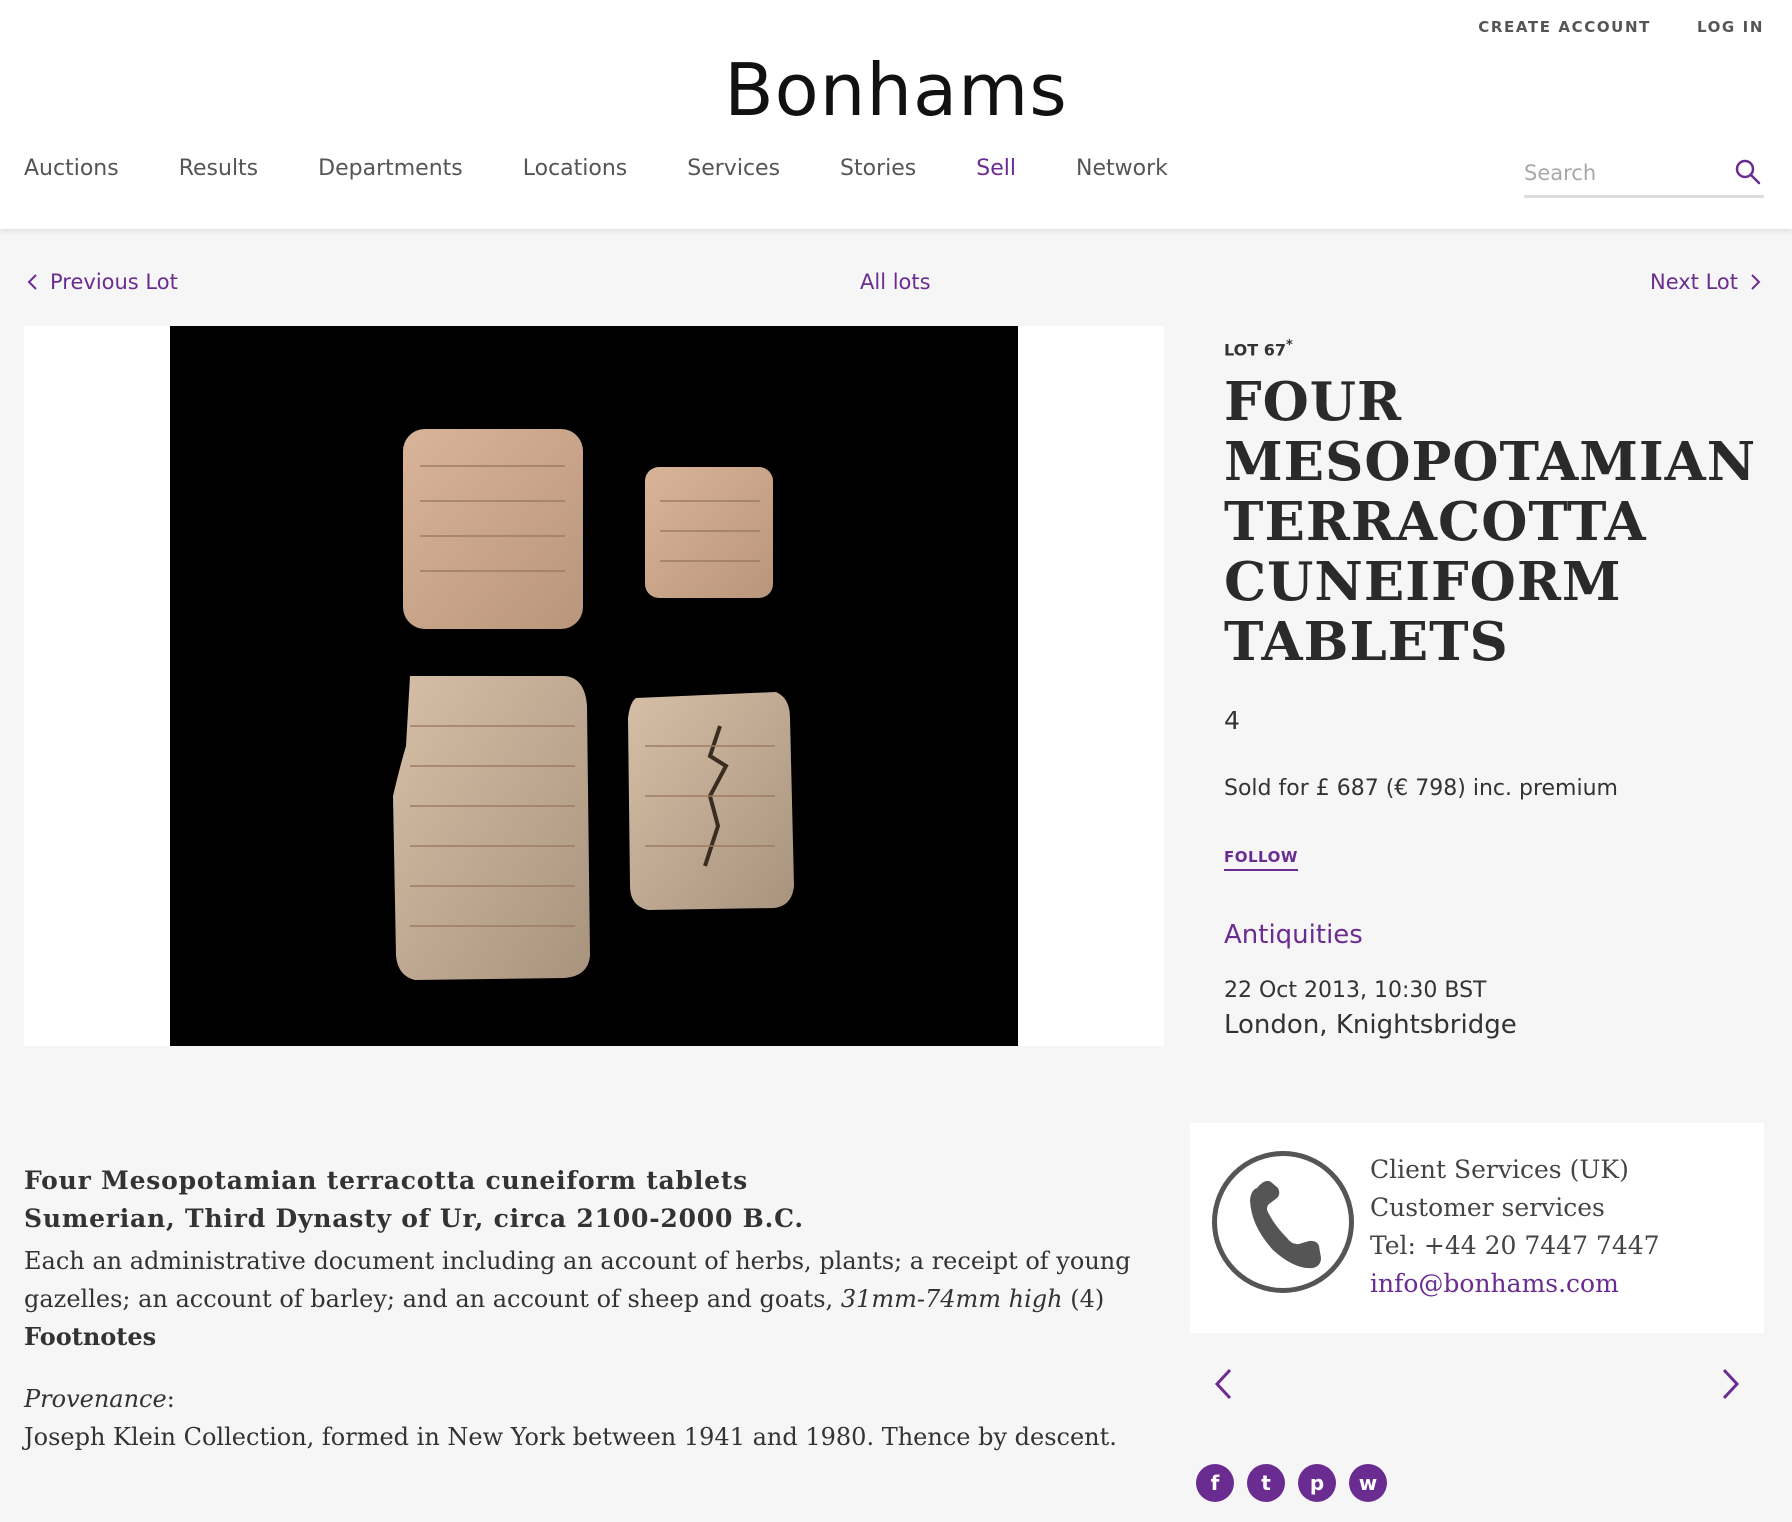 The width and height of the screenshot is (1792, 1522). Describe the element at coordinates (32, 282) in the screenshot. I see `chevron-left-icon` at that location.